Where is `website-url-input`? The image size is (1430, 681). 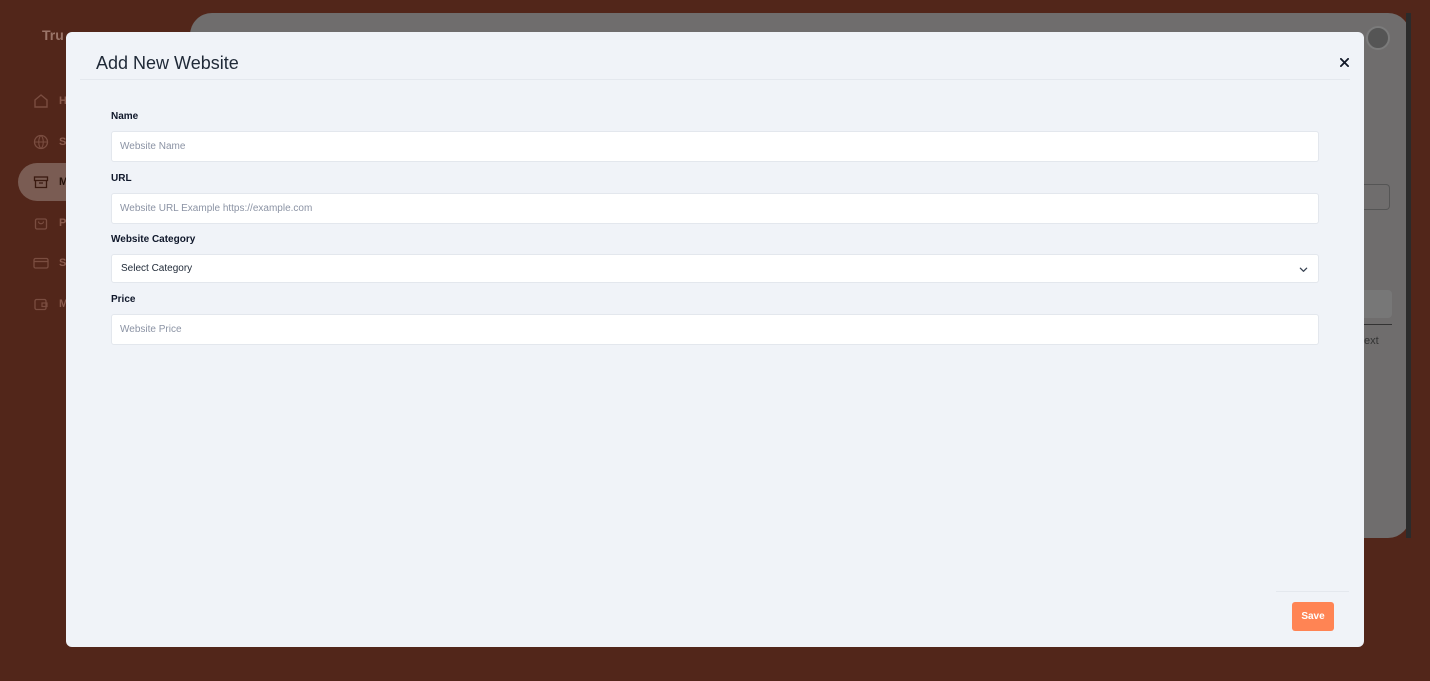
website-url-input is located at coordinates (715, 208).